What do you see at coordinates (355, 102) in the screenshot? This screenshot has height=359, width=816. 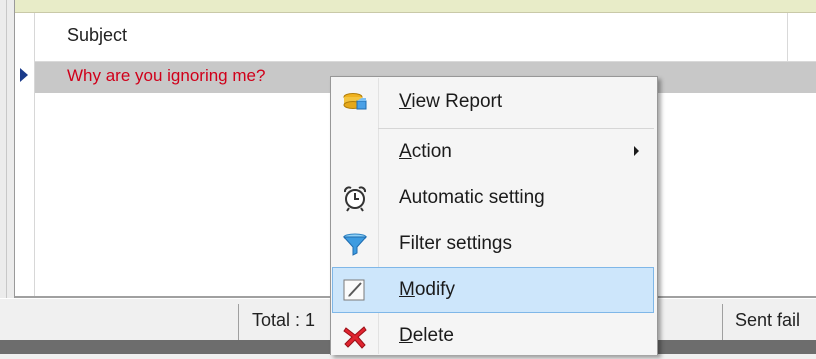 I see `report-icon` at bounding box center [355, 102].